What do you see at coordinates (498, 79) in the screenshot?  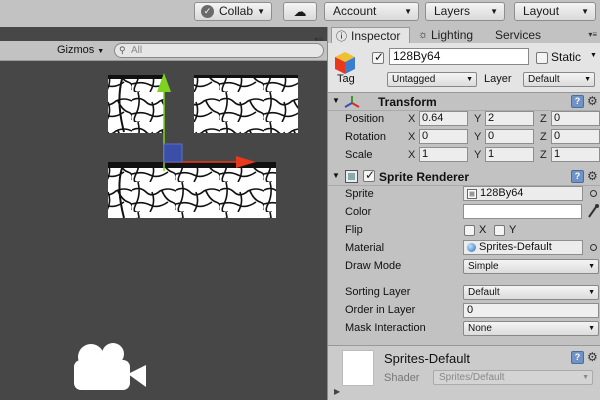 I see `layer-label: Layer` at bounding box center [498, 79].